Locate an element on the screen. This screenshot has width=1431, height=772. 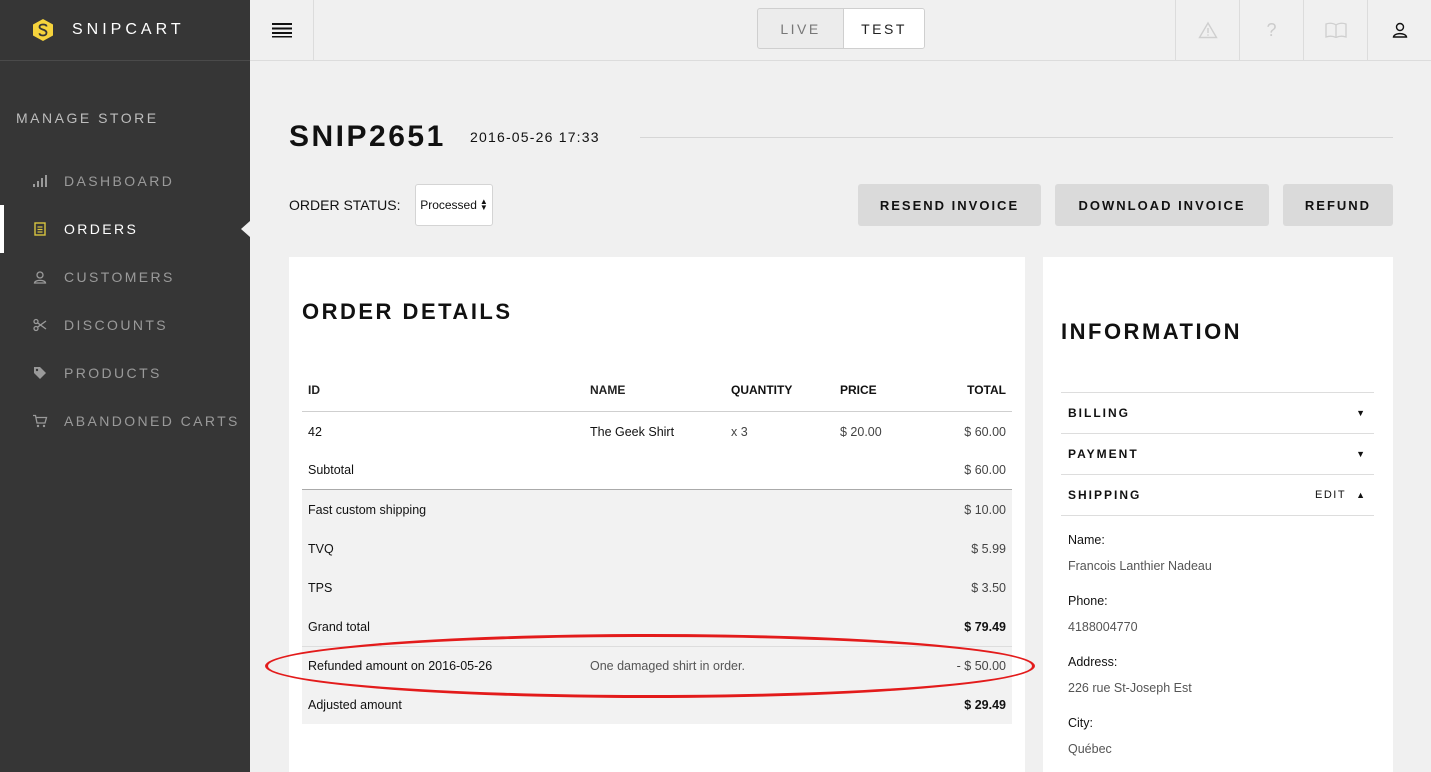
refund-button: REFUND is located at coordinates (1338, 205).